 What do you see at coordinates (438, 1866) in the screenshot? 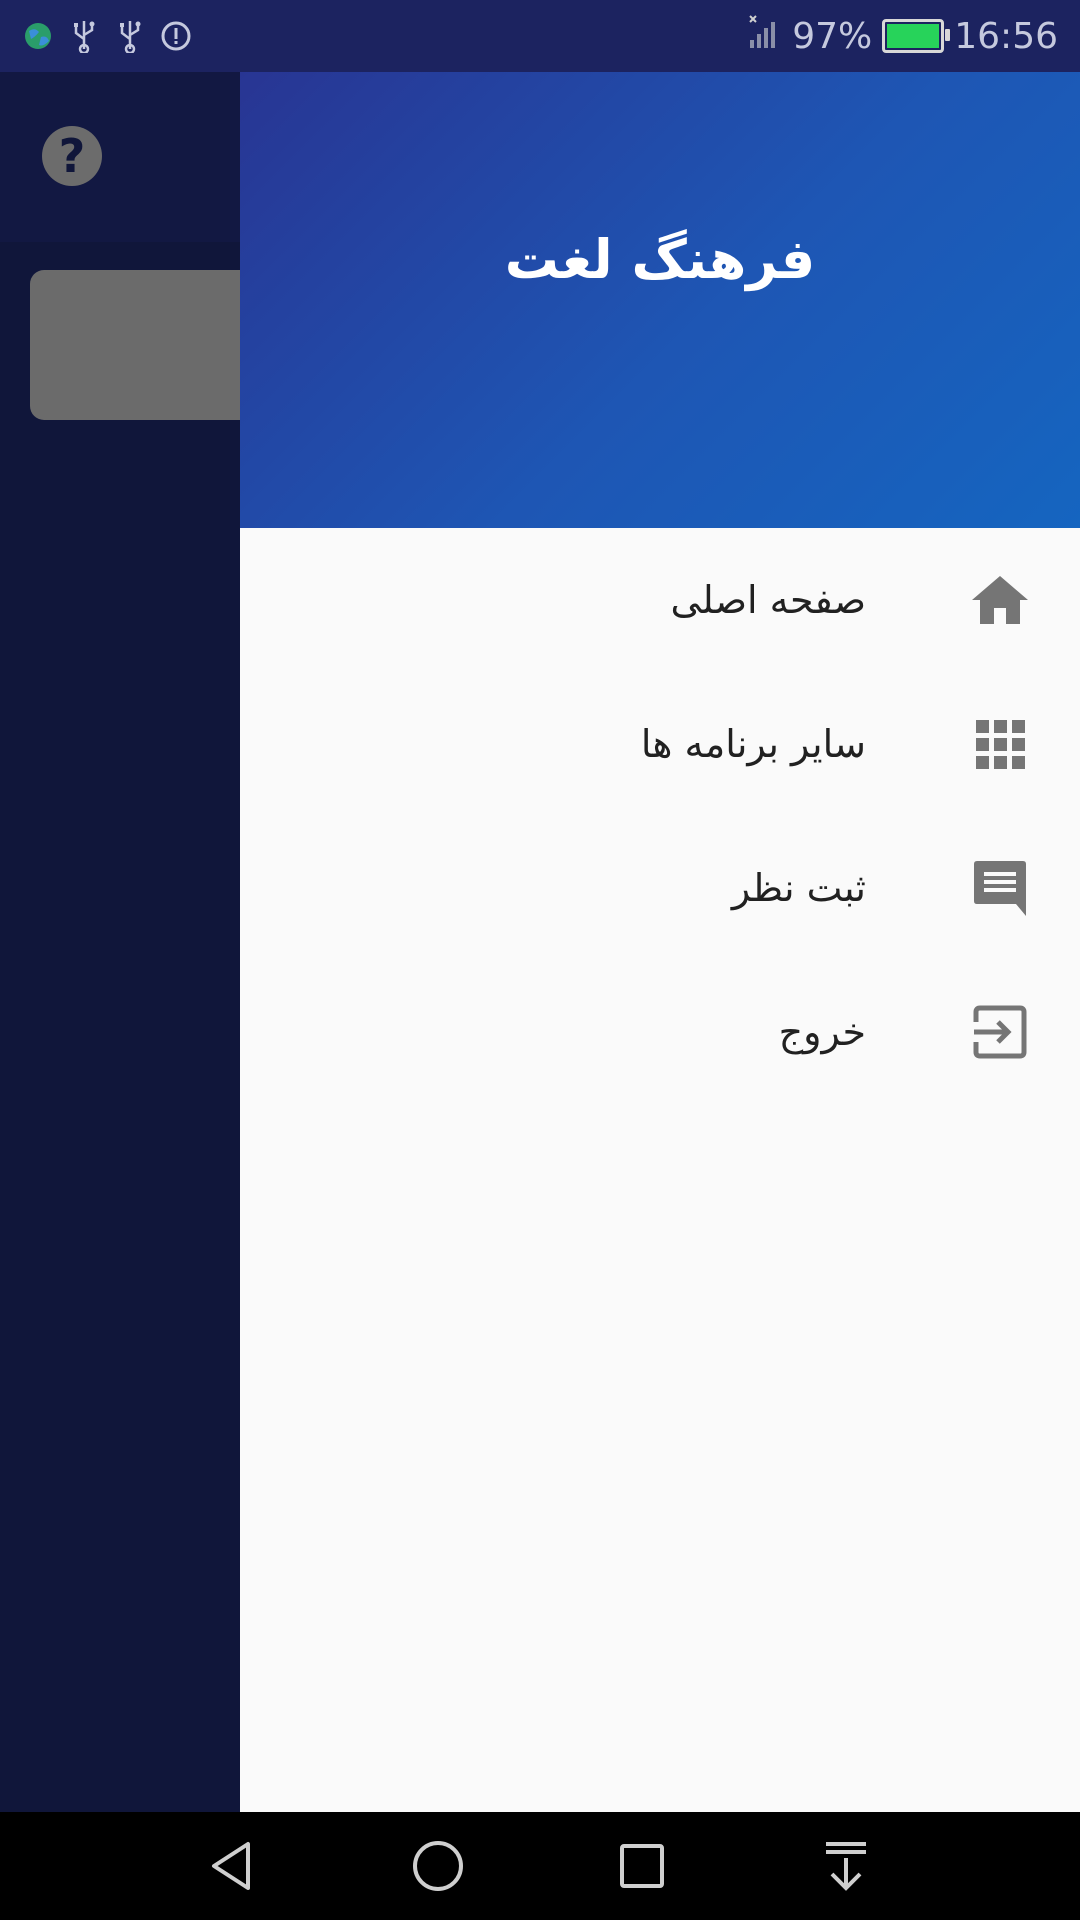
I see `home-circle-icon` at bounding box center [438, 1866].